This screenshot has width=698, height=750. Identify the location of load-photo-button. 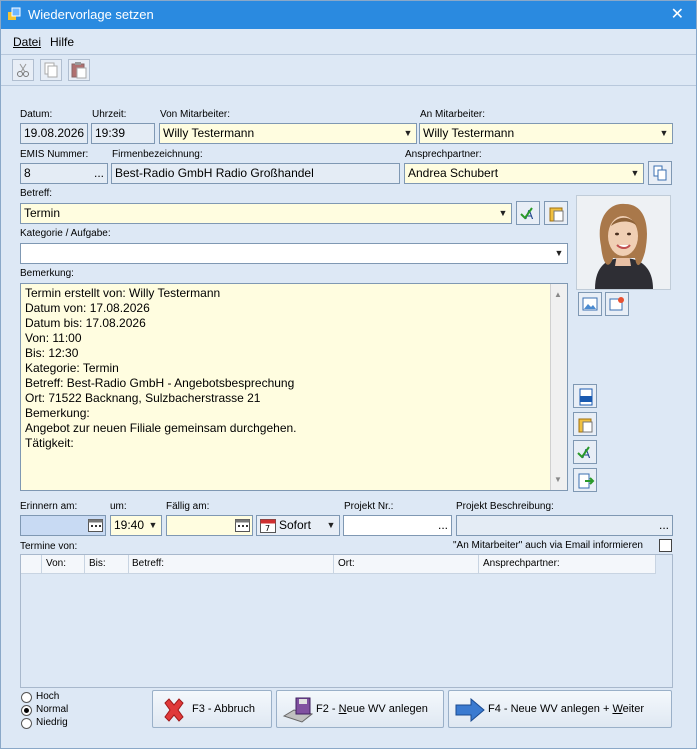
(590, 304).